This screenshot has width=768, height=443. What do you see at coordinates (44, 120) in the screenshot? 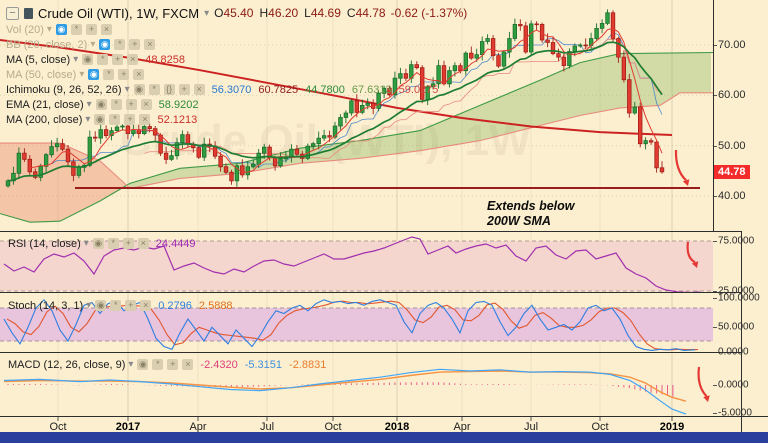
I see `indicator-label: MA (200, close)` at bounding box center [44, 120].